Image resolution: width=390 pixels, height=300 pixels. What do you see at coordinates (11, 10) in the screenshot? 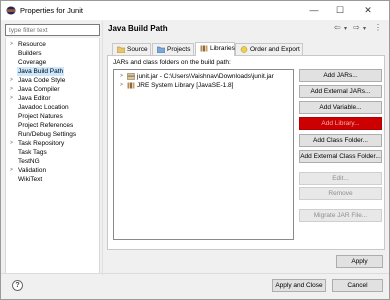
I see `eclipse-icon` at bounding box center [11, 10].